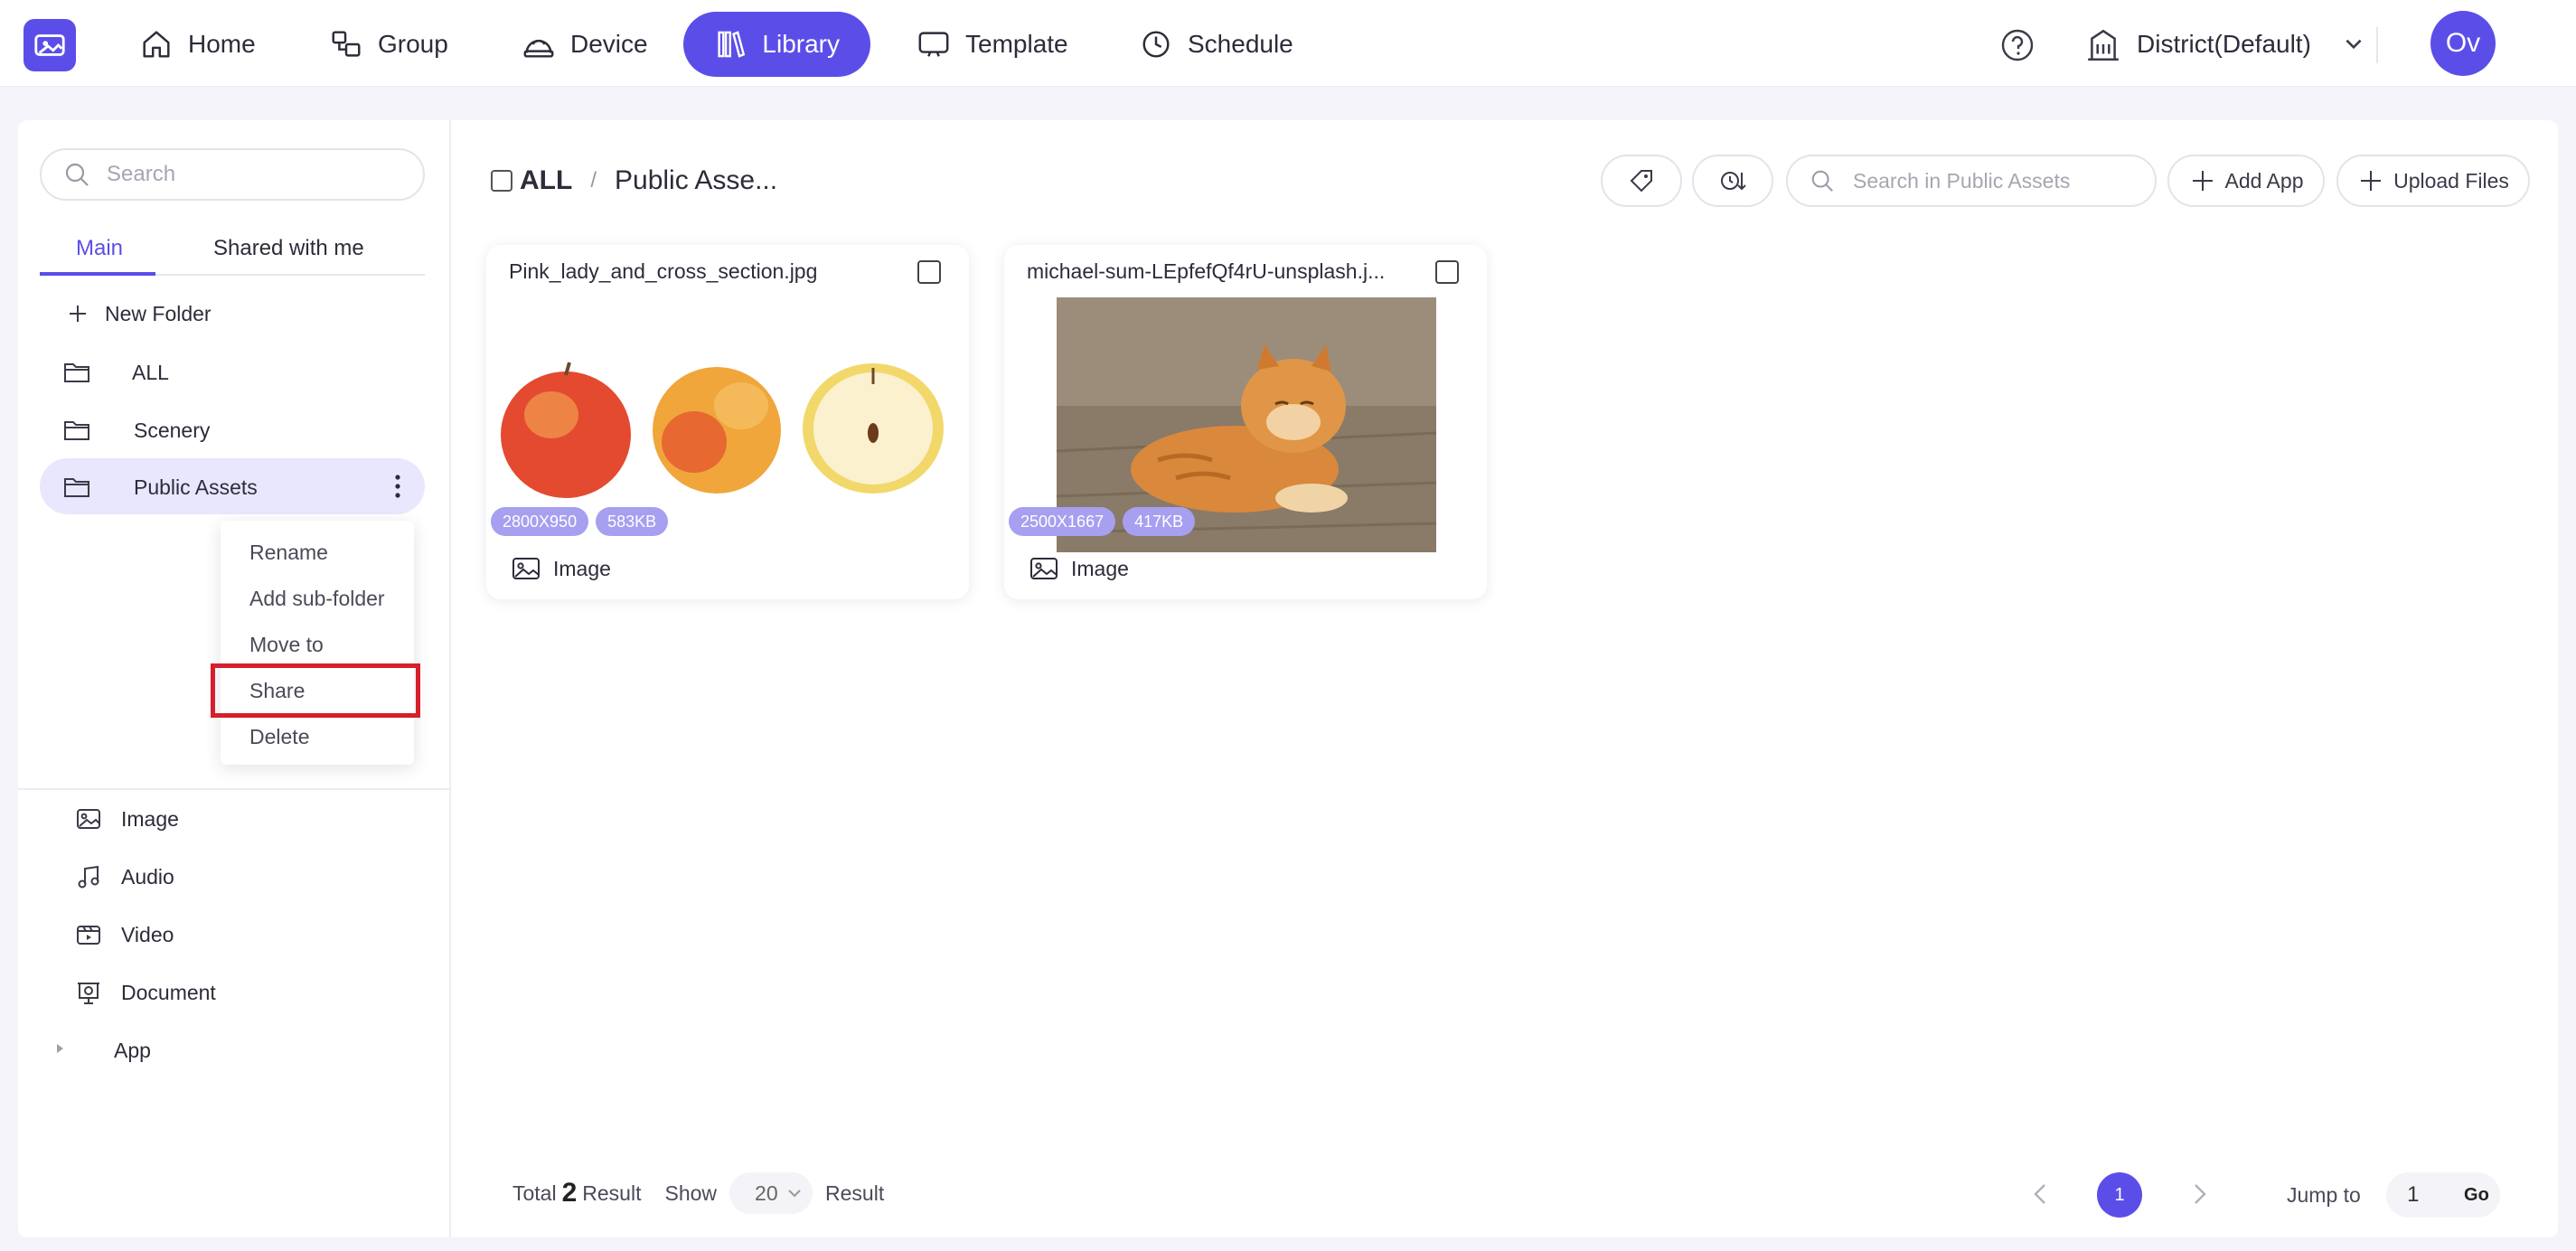 This screenshot has height=1251, width=2576. I want to click on sidebar-search, so click(233, 175).